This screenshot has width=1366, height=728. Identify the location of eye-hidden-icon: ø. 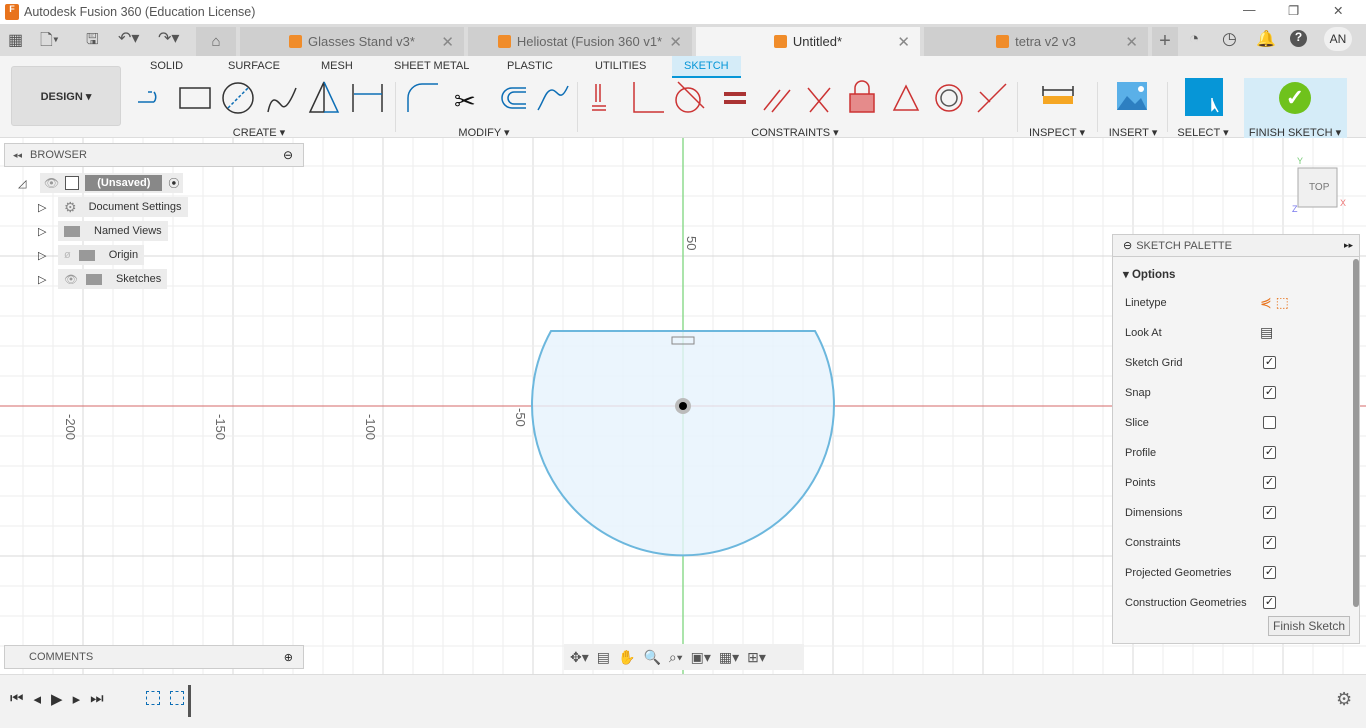
(67, 255).